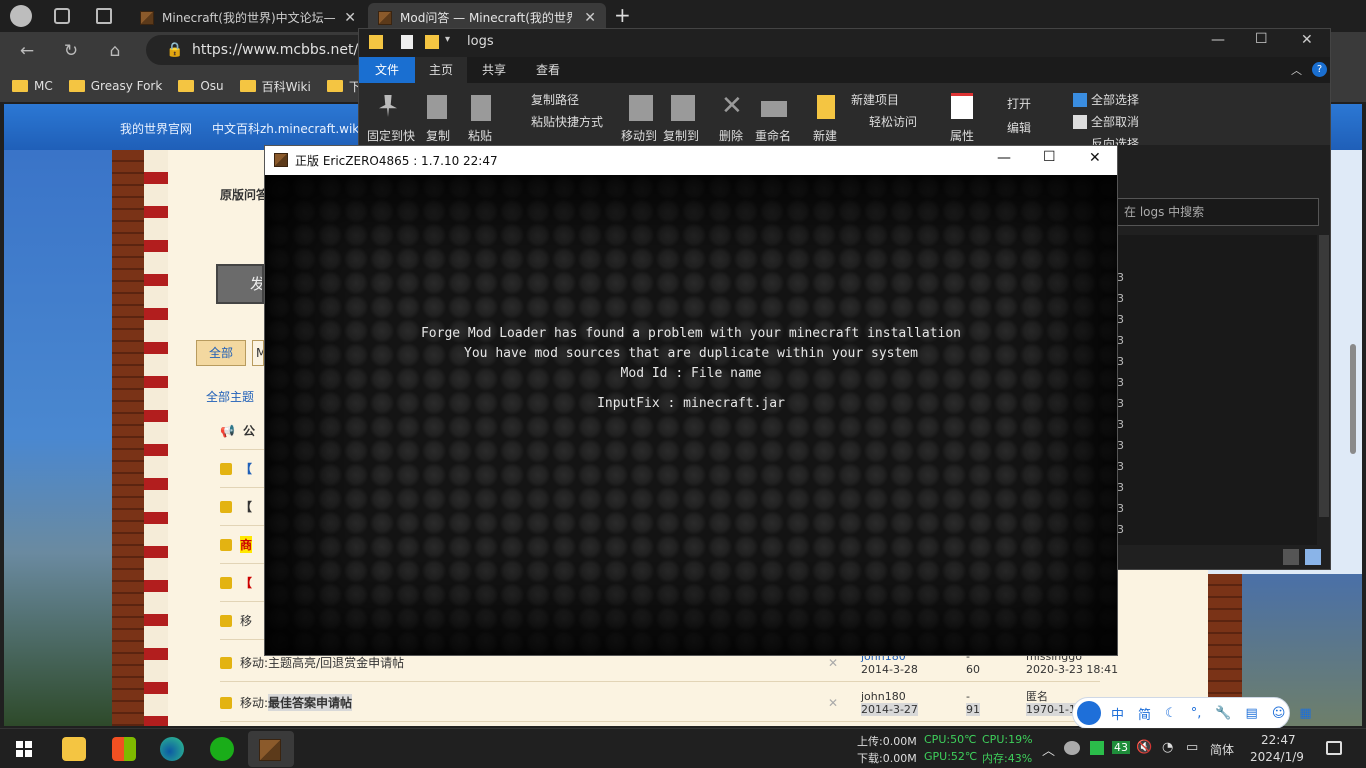 This screenshot has width=1366, height=768. What do you see at coordinates (1353, 399) in the screenshot?
I see `page-scrollbar` at bounding box center [1353, 399].